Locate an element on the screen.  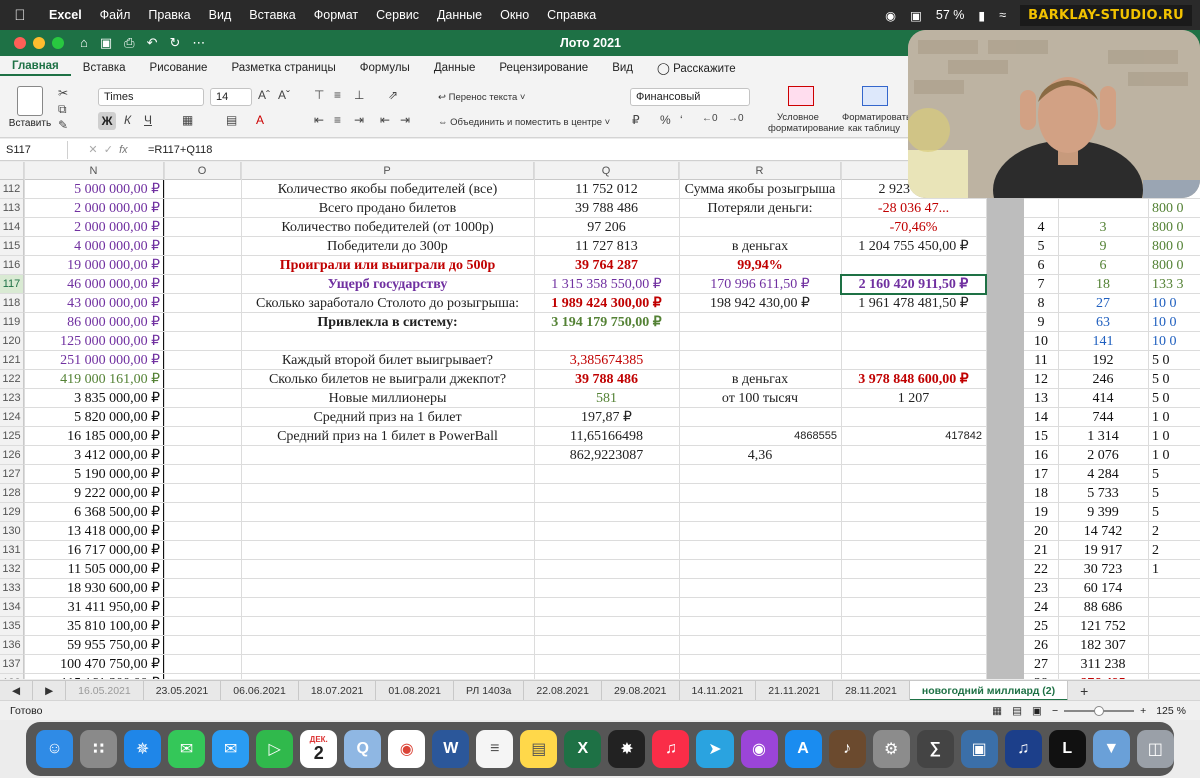
row-header: 115 is located at coordinates (12, 246).